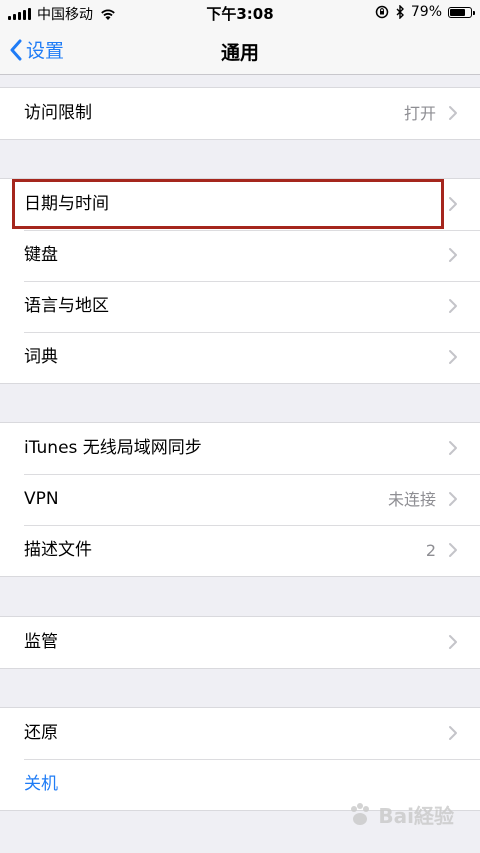 This screenshot has width=480, height=853. Describe the element at coordinates (411, 499) in the screenshot. I see `row-value: 未连接` at that location.